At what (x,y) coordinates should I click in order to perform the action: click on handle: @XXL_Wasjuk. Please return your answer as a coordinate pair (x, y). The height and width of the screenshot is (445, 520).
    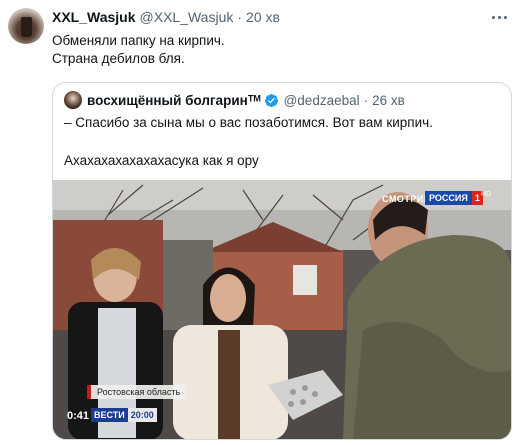
    Looking at the image, I should click on (187, 17).